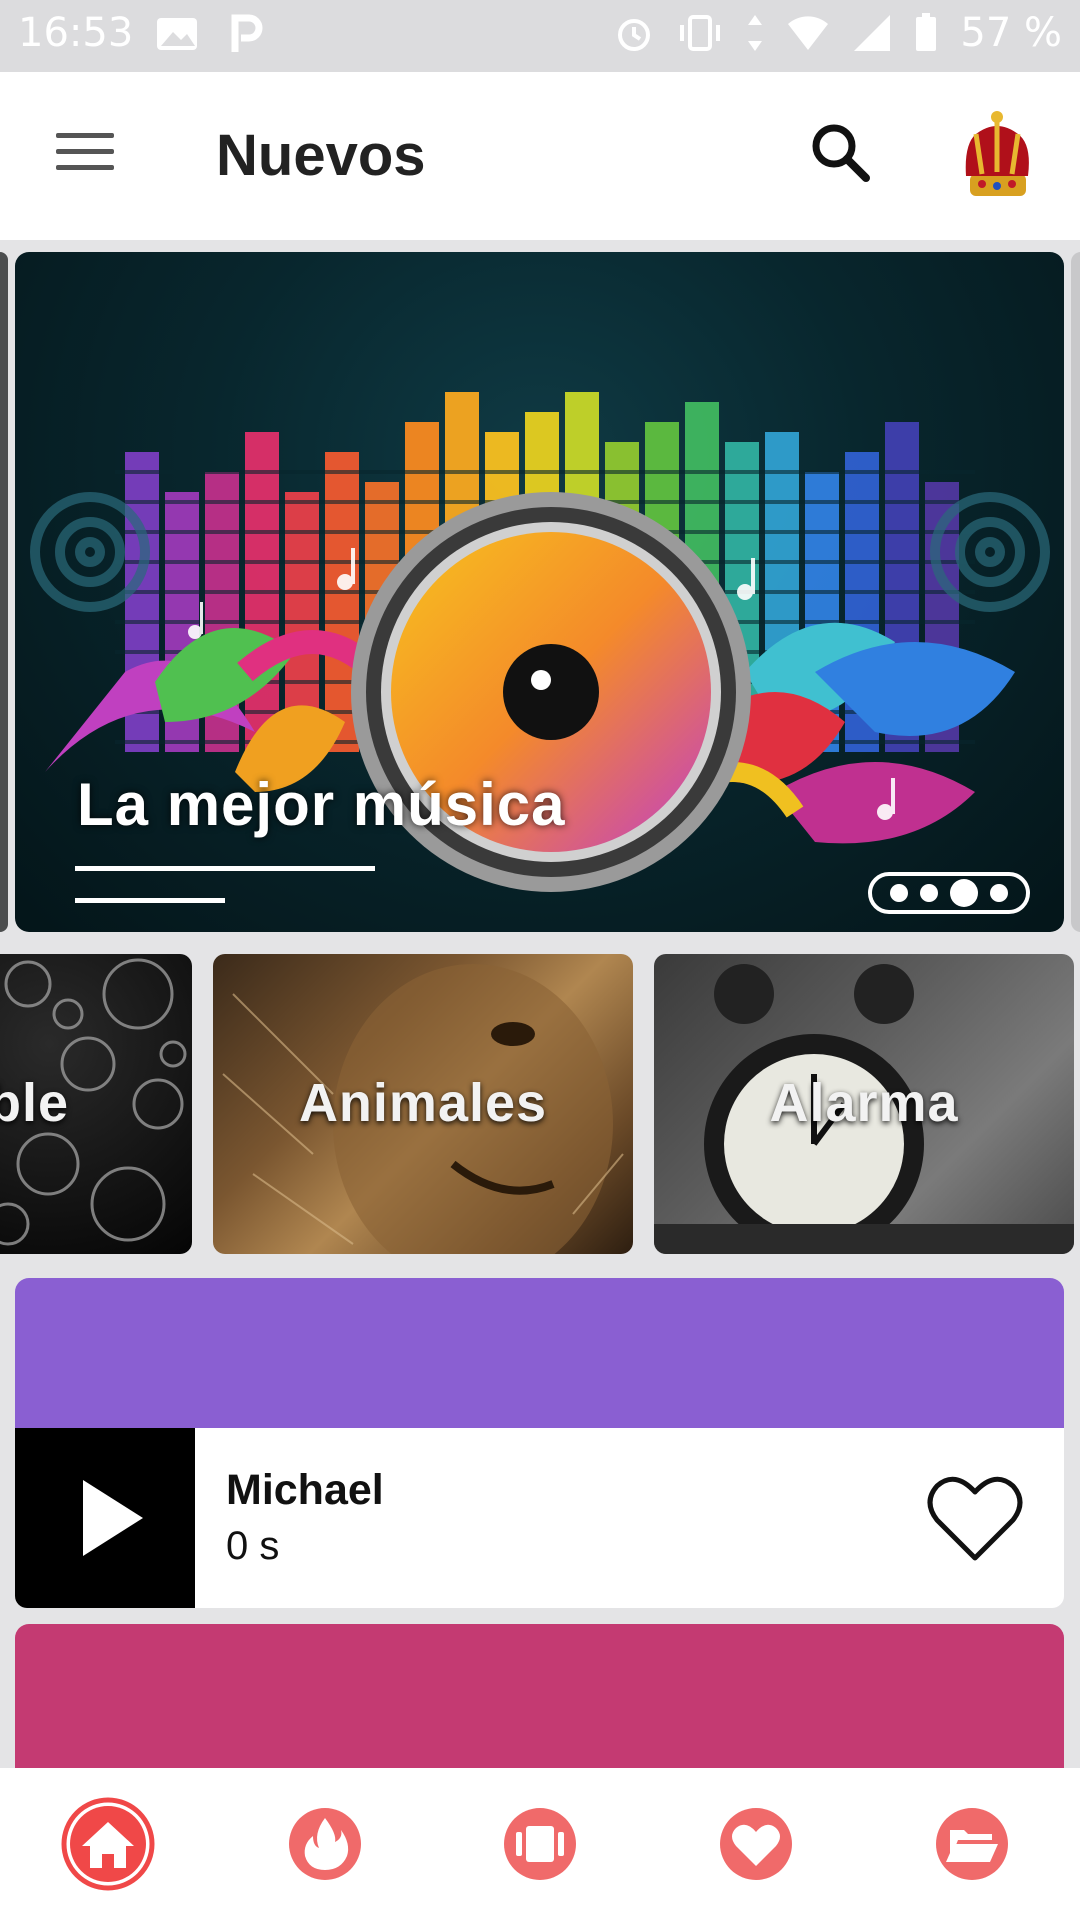 The width and height of the screenshot is (1080, 1920). What do you see at coordinates (108, 1844) in the screenshot?
I see `home-icon` at bounding box center [108, 1844].